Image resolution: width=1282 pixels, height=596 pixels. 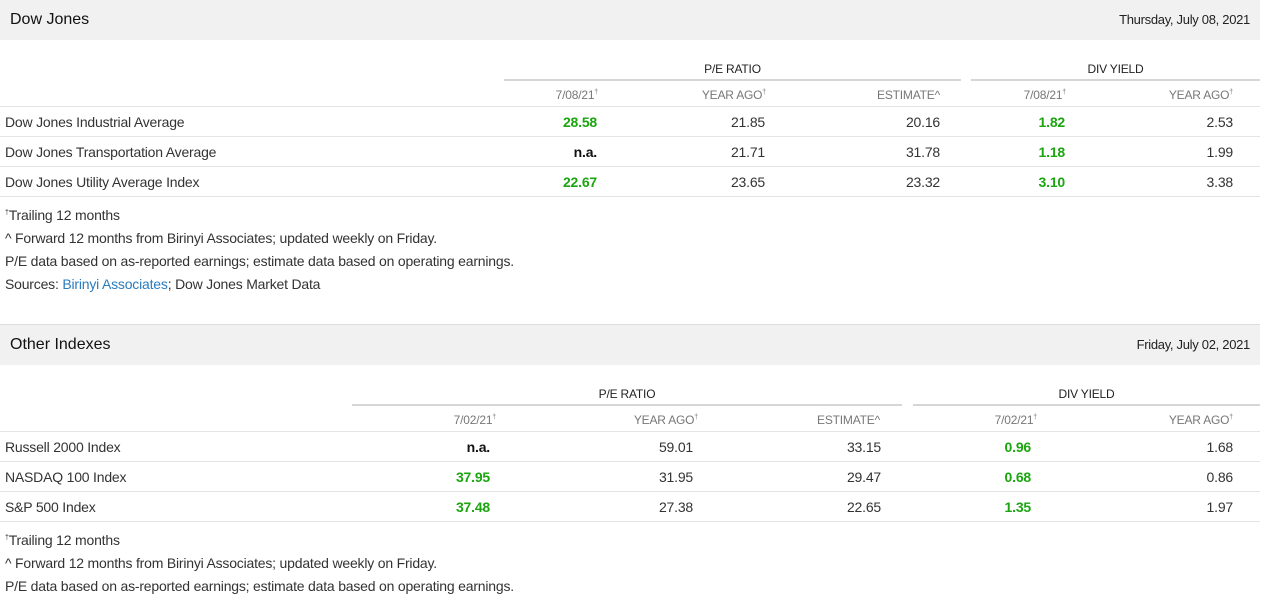 What do you see at coordinates (579, 182) in the screenshot?
I see `pe-value: 22.67` at bounding box center [579, 182].